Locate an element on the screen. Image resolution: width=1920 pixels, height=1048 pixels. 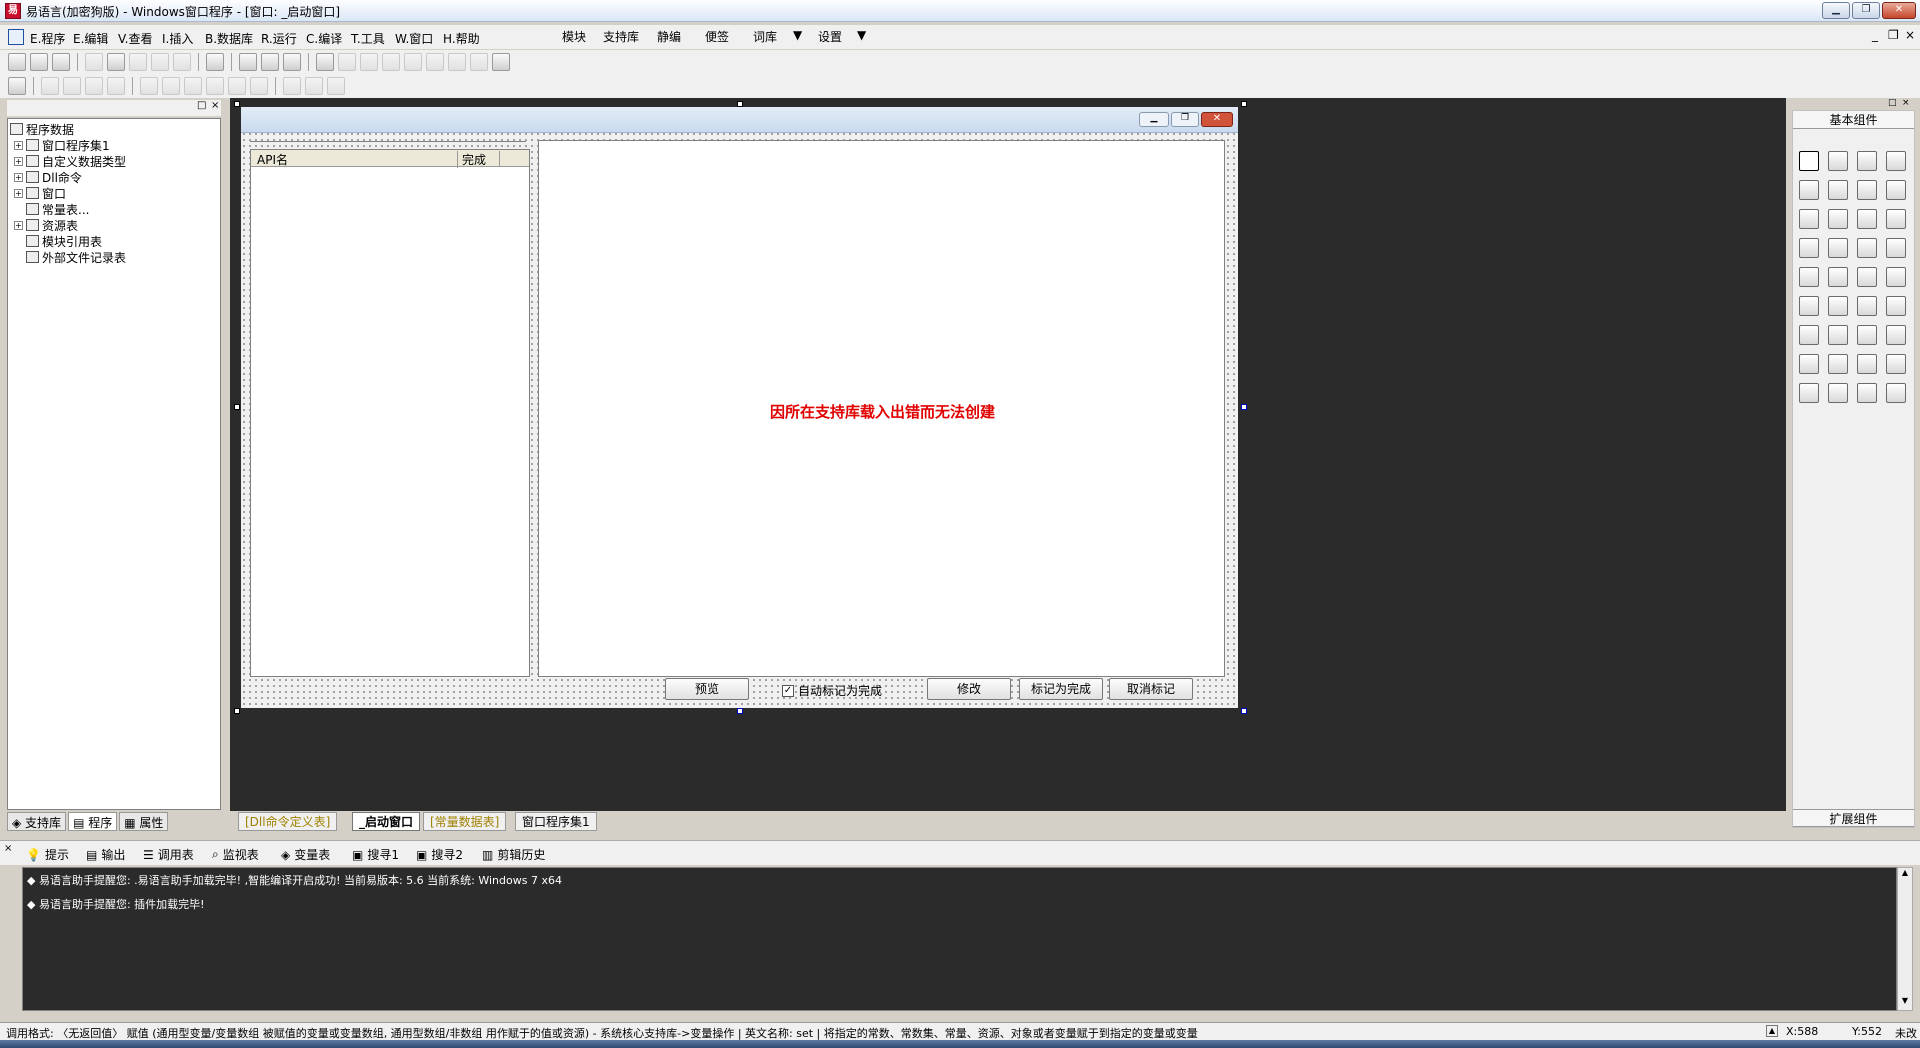
progress-component-icon is located at coordinates (1809, 277).